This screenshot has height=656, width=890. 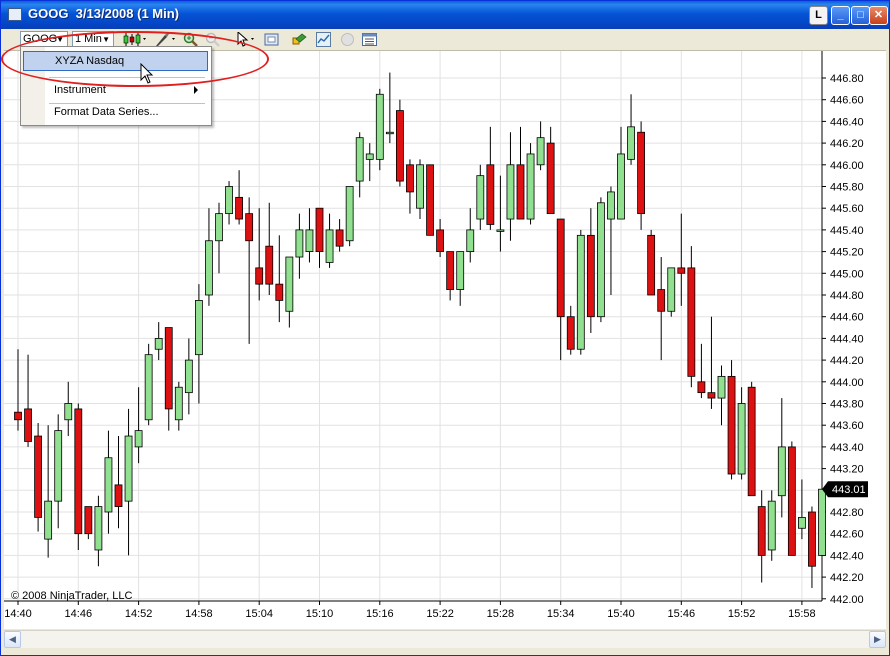 What do you see at coordinates (840, 15) in the screenshot?
I see `minimize-button: _` at bounding box center [840, 15].